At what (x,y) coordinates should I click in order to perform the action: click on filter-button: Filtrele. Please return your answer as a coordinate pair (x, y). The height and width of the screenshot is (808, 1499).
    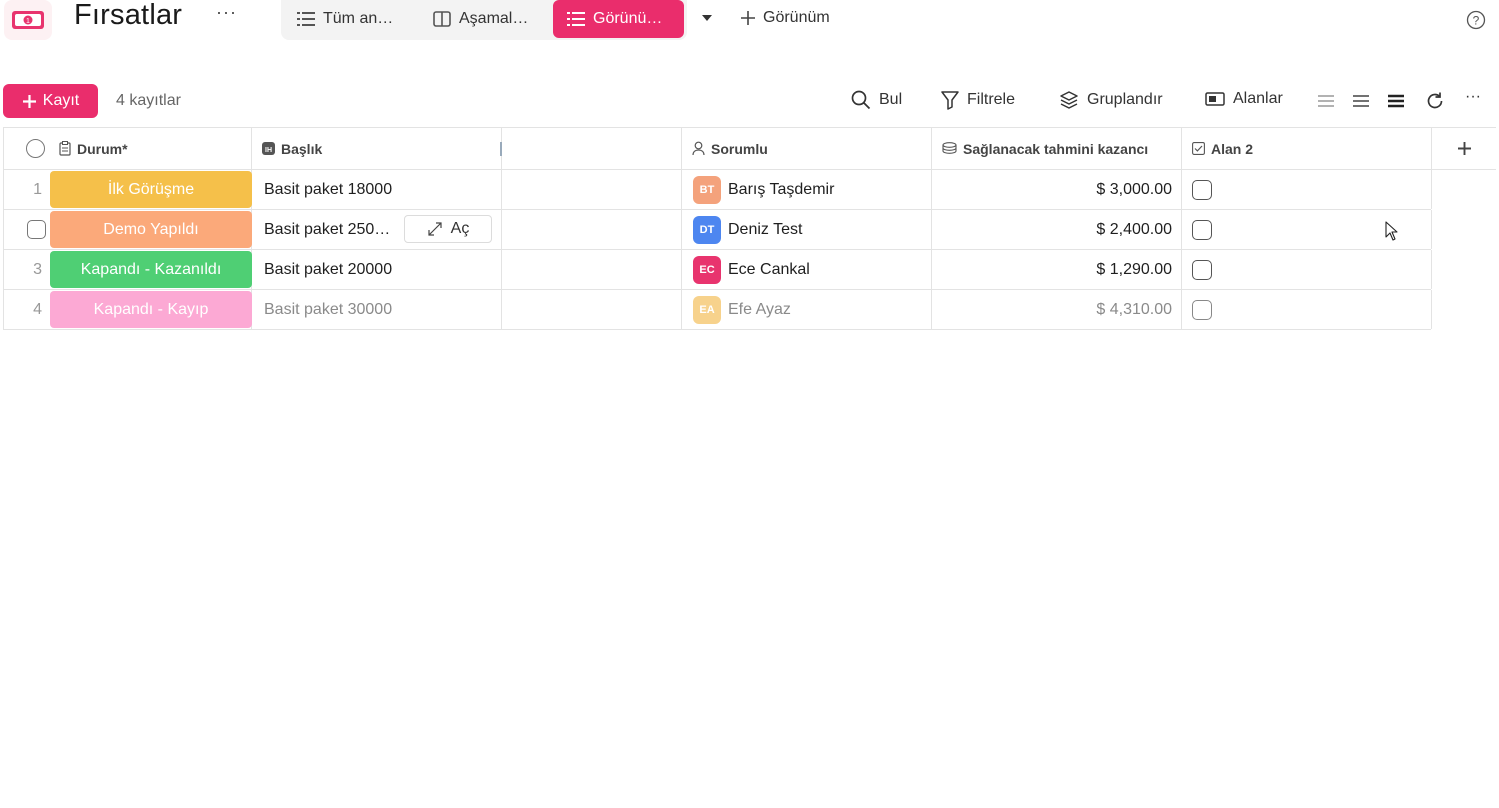
    Looking at the image, I should click on (978, 100).